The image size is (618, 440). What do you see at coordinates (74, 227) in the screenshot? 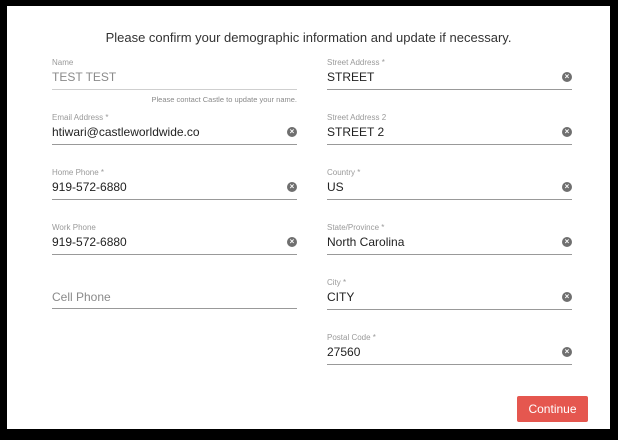
I see `work-phone-label: Work Phone` at bounding box center [74, 227].